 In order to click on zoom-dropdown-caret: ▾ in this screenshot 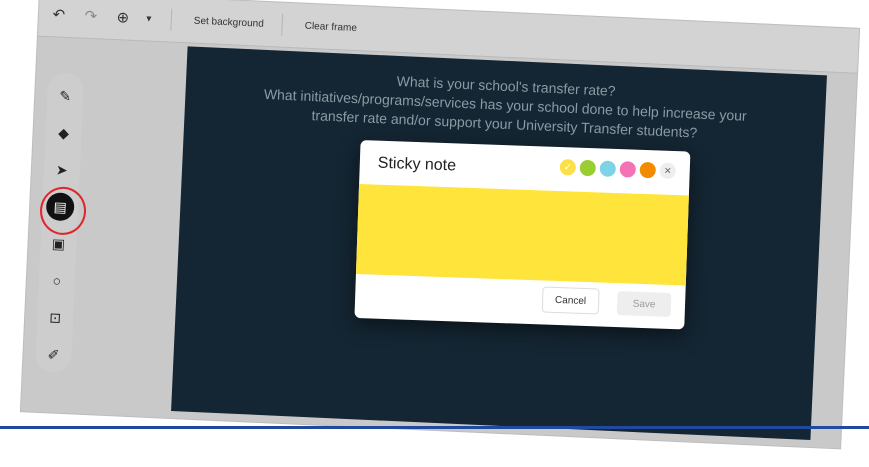, I will do `click(148, 18)`.